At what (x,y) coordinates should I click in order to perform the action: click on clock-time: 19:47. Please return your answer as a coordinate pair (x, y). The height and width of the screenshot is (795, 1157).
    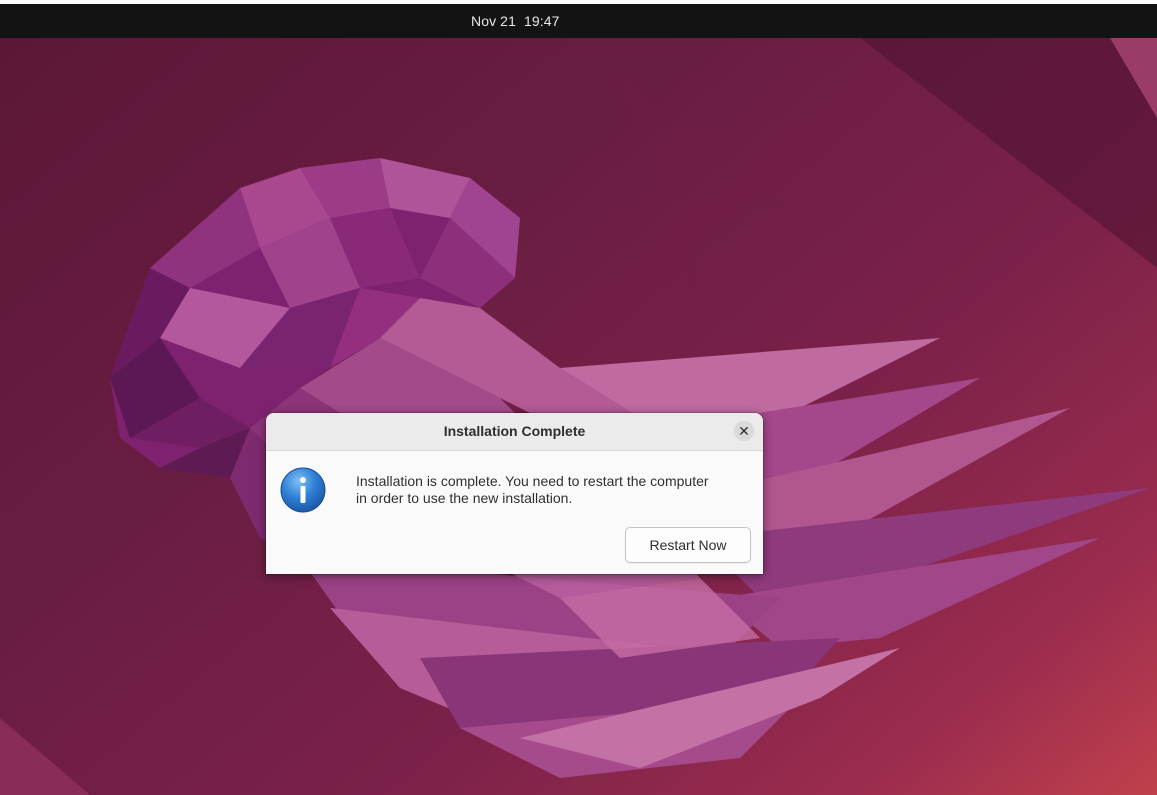
    Looking at the image, I should click on (541, 21).